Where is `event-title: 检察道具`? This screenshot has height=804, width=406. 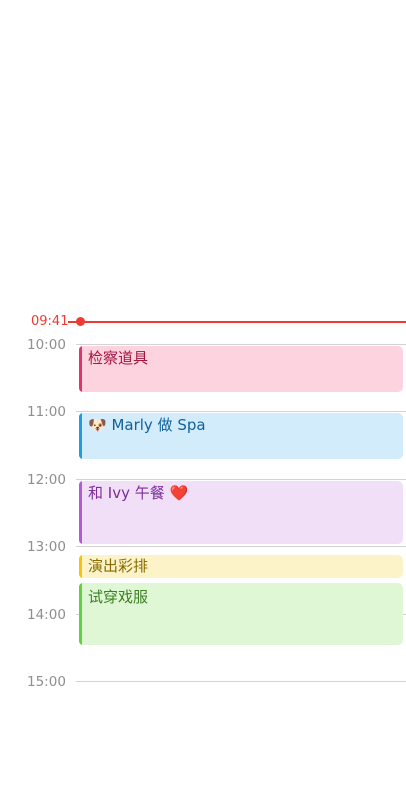 event-title: 检察道具 is located at coordinates (118, 358).